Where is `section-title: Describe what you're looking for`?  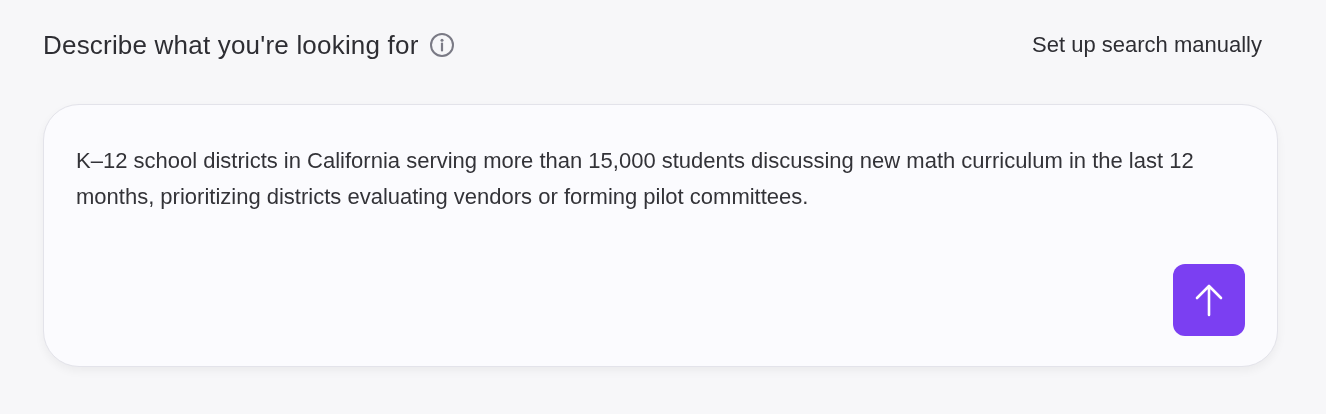
section-title: Describe what you're looking for is located at coordinates (231, 45).